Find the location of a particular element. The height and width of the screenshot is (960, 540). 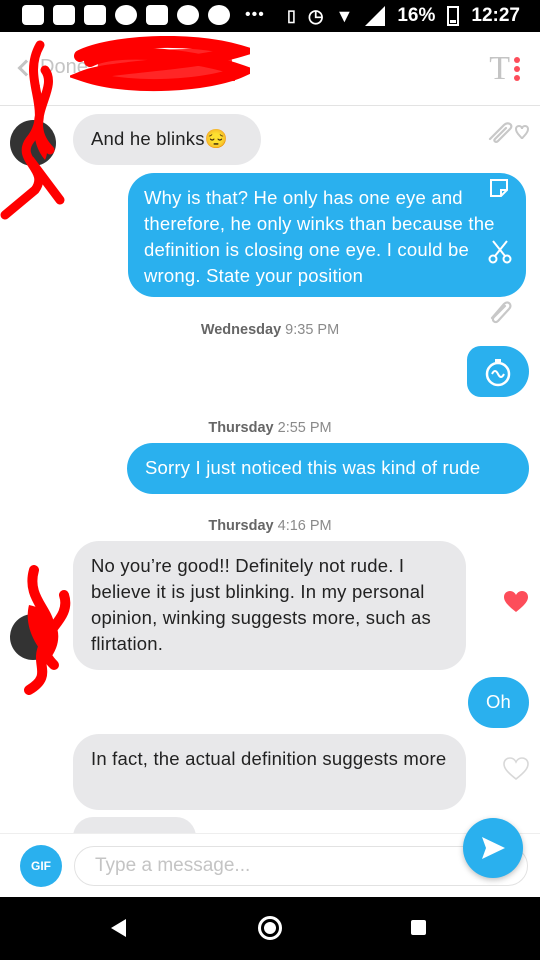

incoming-message: And he blinks😔 is located at coordinates (167, 139).